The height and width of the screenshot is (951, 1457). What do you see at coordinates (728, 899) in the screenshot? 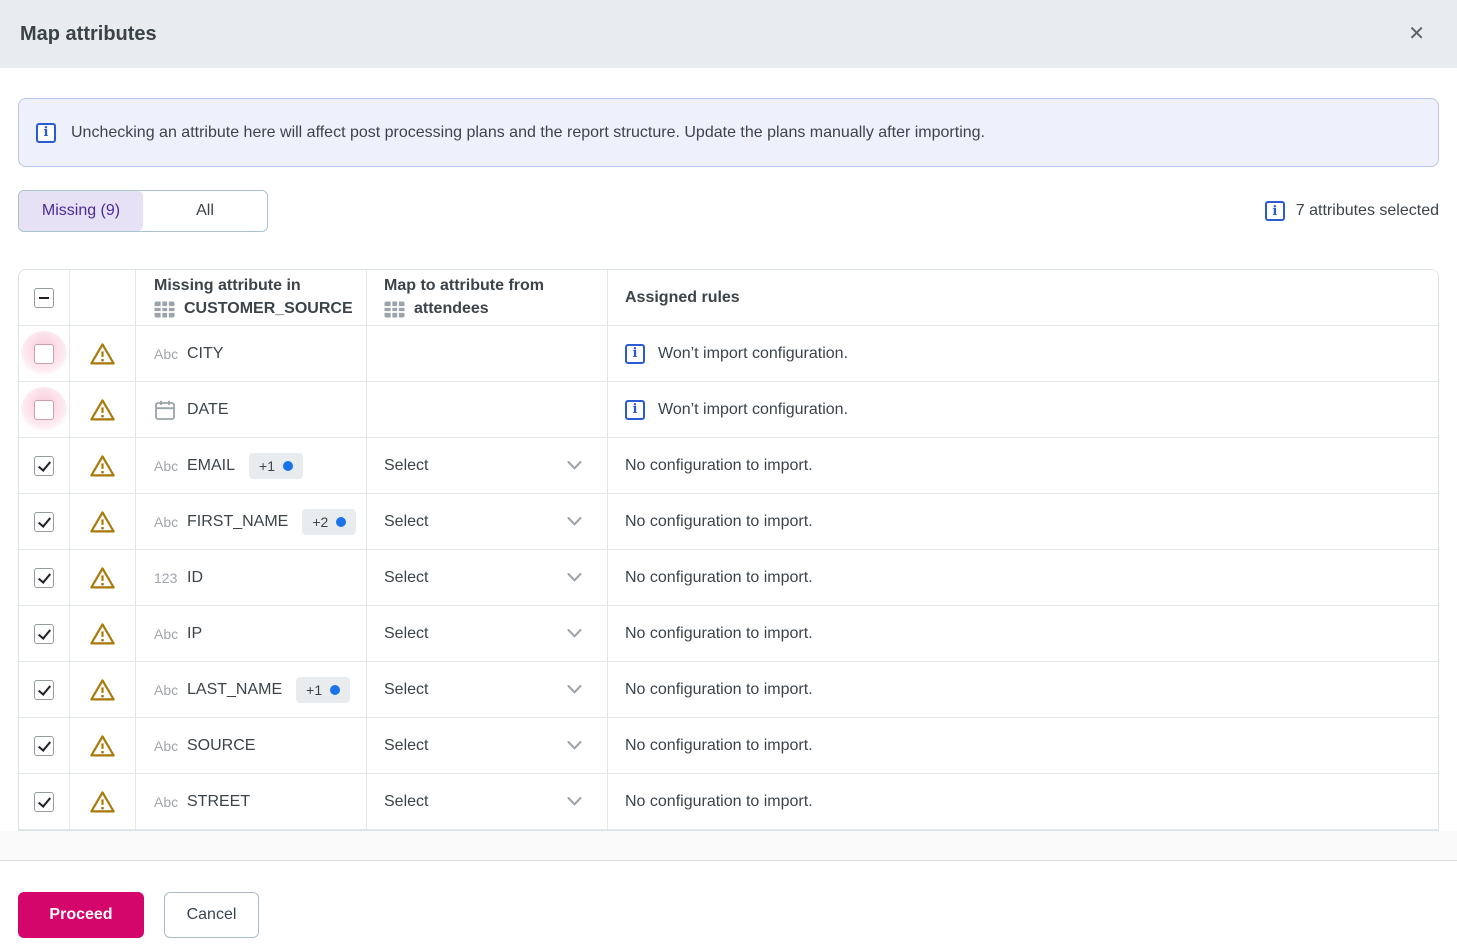
I see `footer: Proceed Cancel` at bounding box center [728, 899].